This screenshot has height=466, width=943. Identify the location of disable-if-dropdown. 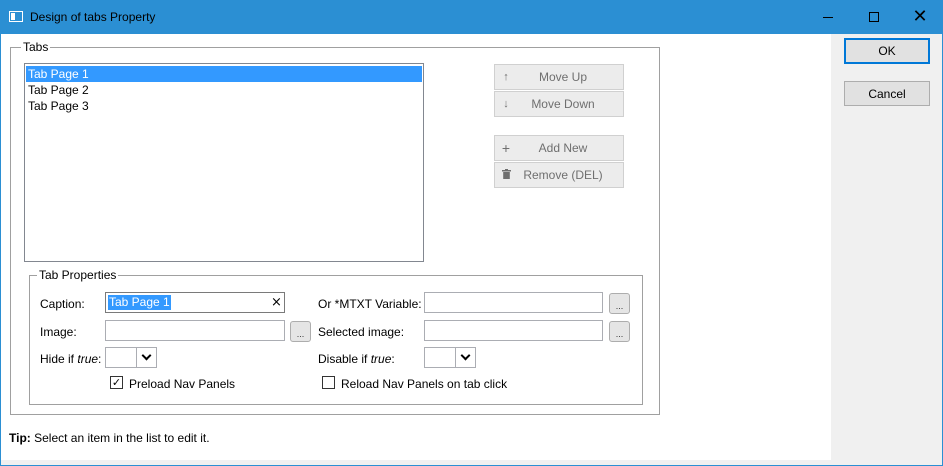
(450, 357).